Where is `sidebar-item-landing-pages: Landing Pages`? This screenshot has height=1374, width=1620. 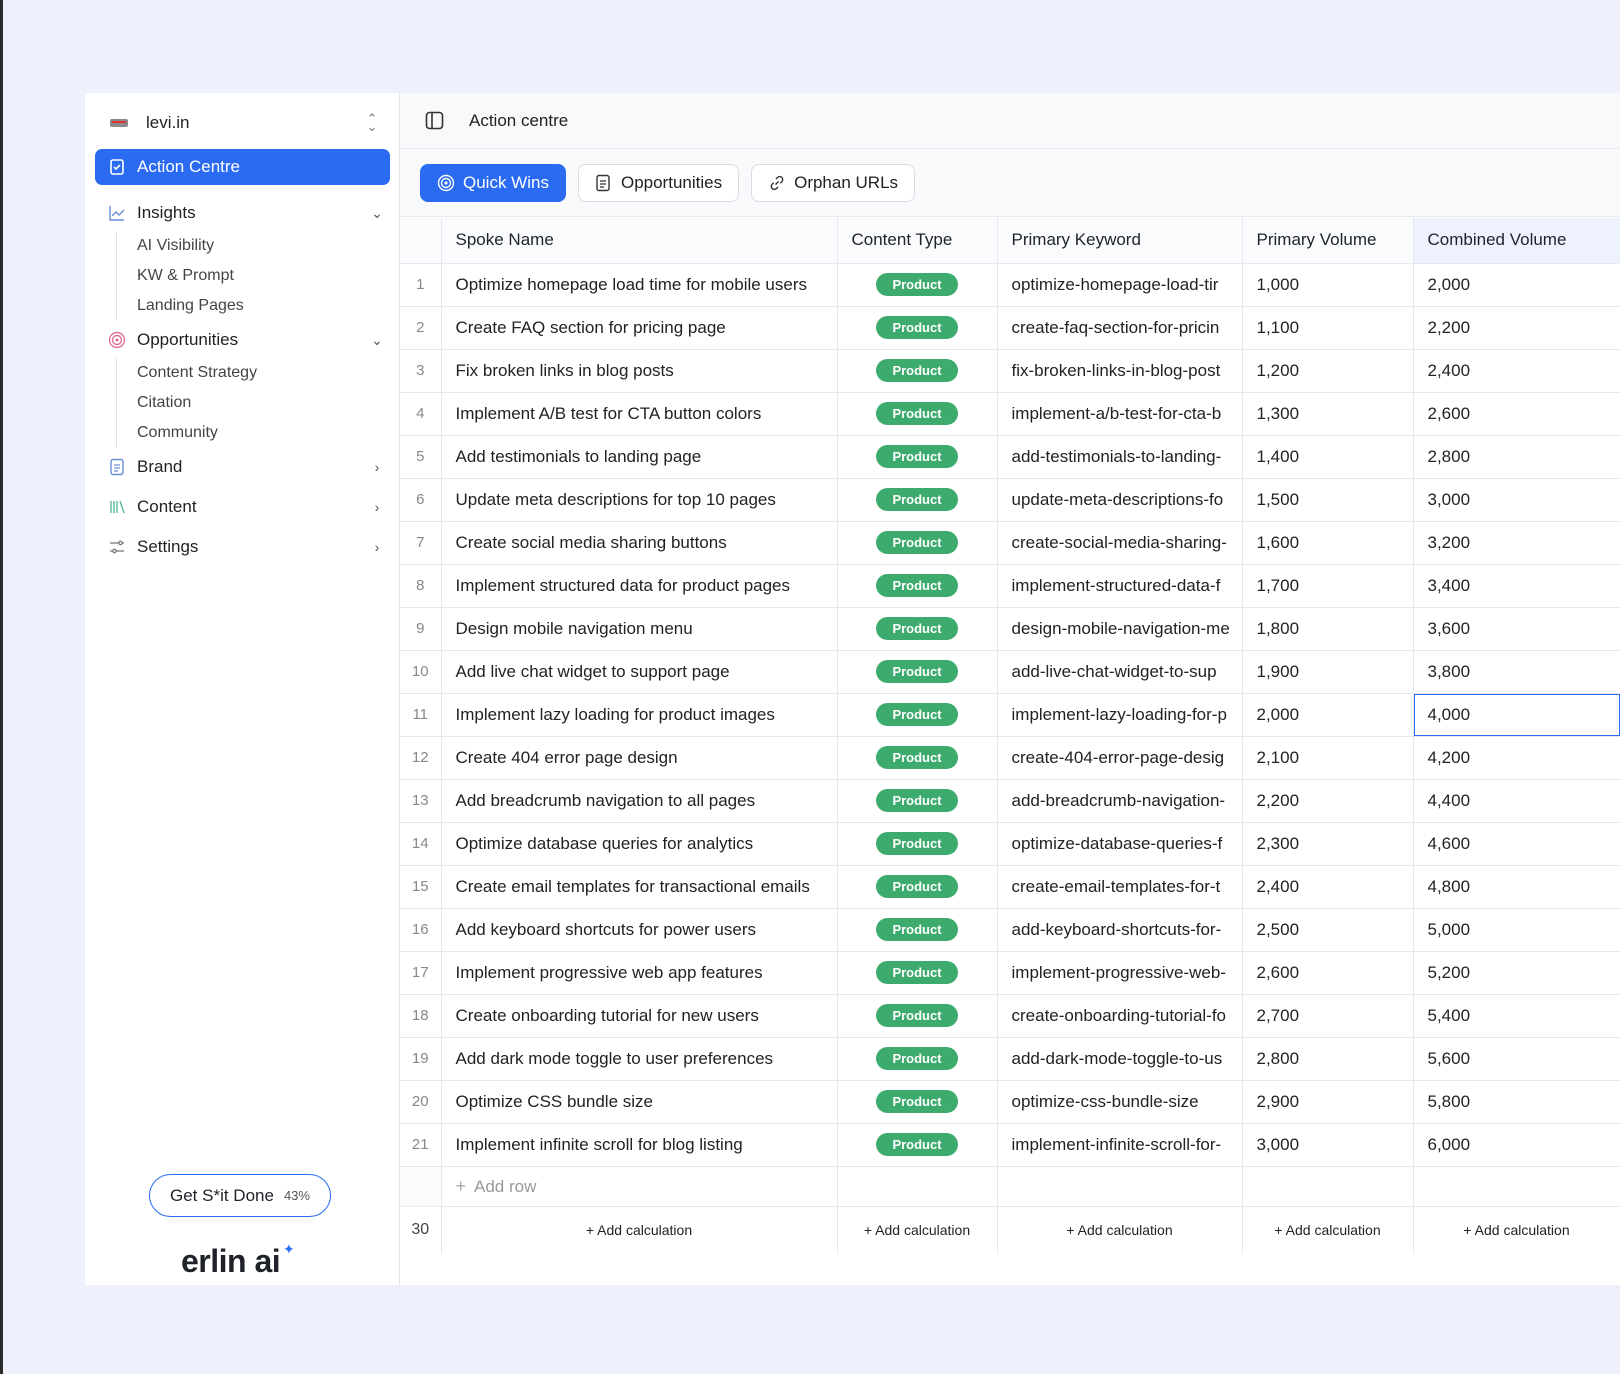
sidebar-item-landing-pages: Landing Pages is located at coordinates (263, 306).